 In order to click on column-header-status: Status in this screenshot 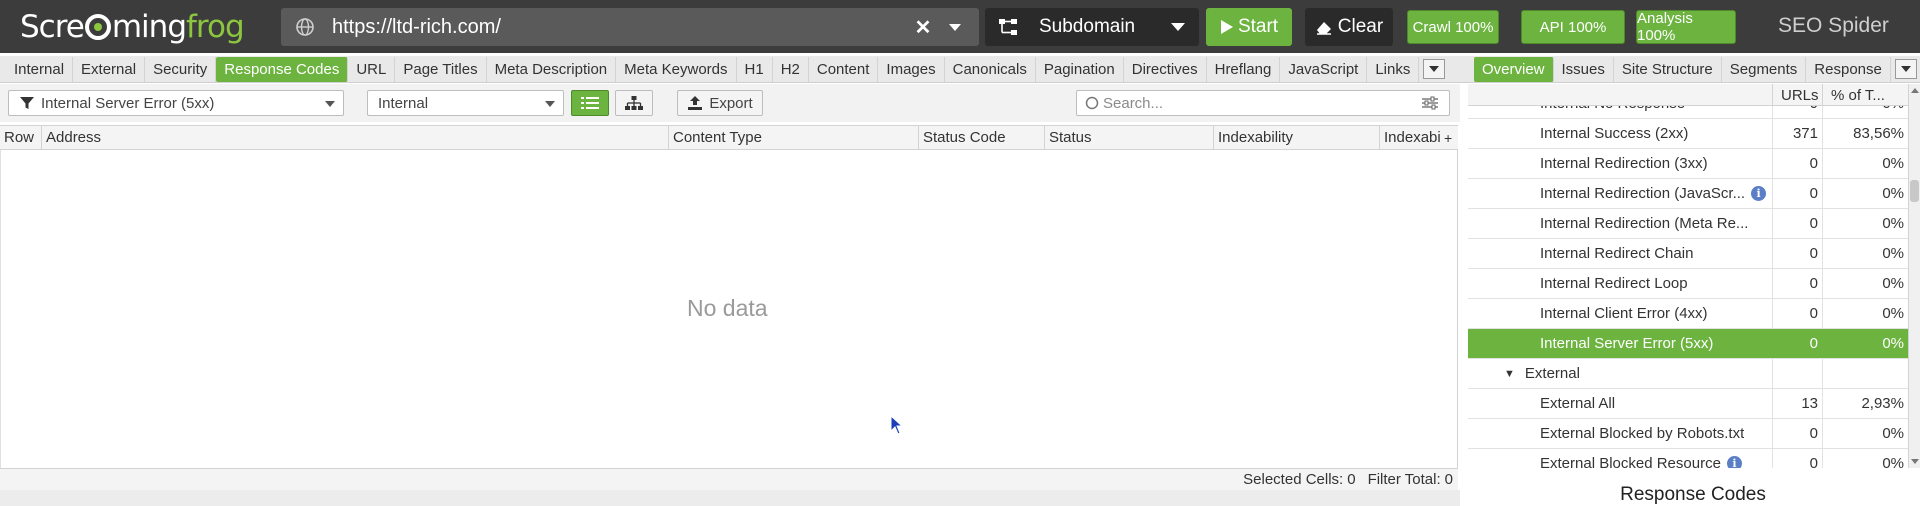, I will do `click(1129, 137)`.